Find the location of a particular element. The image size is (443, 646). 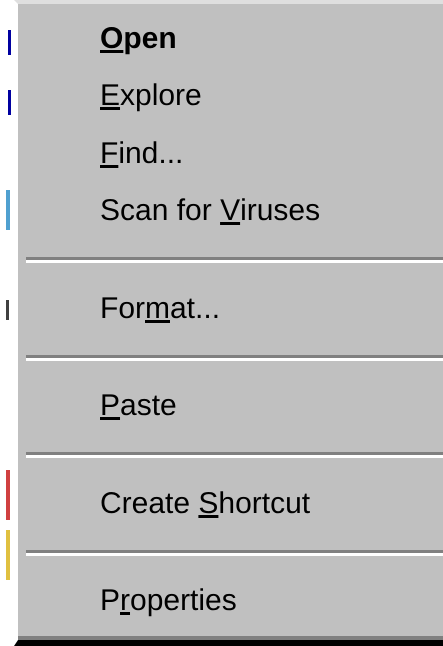

menu-item: Paste is located at coordinates (230, 406).